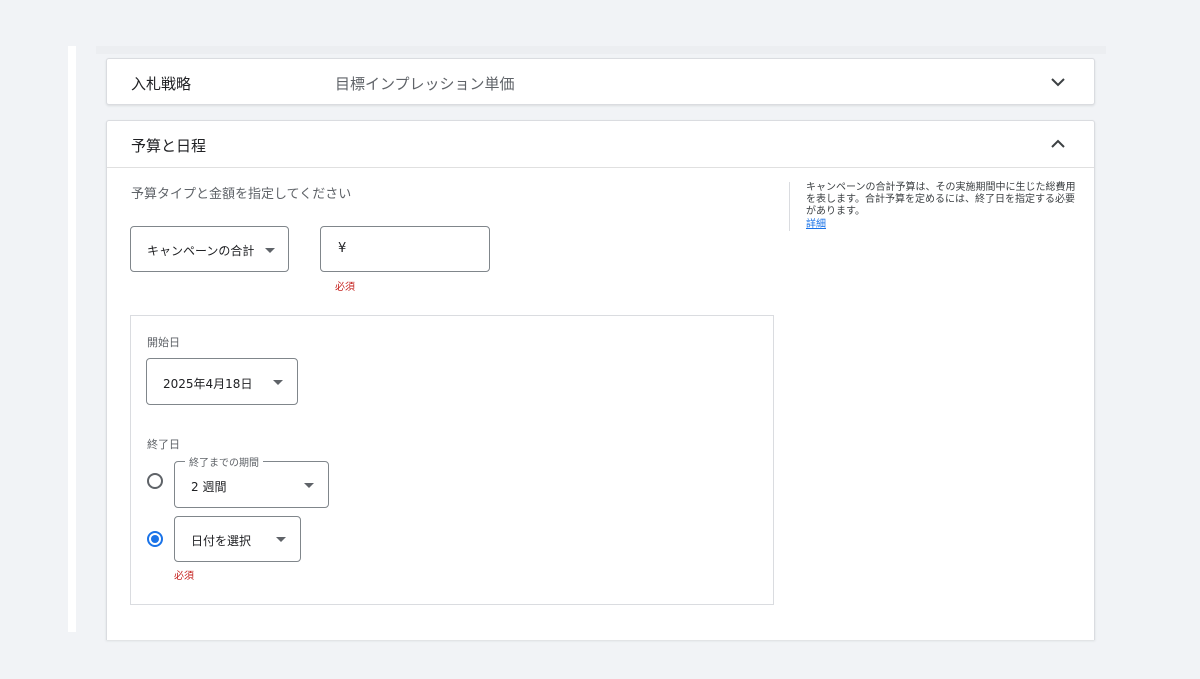 Image resolution: width=1200 pixels, height=679 pixels. I want to click on end-date-select: 日付を選択, so click(237, 539).